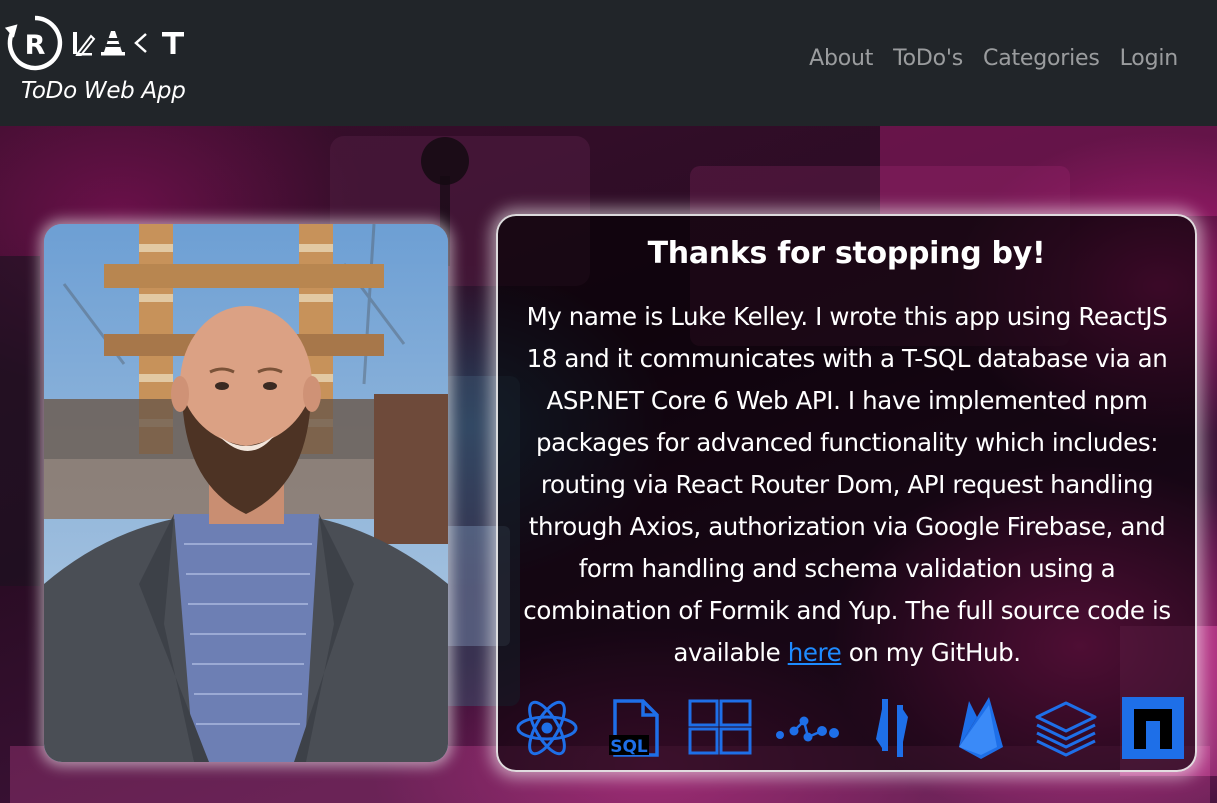  What do you see at coordinates (841, 58) in the screenshot?
I see `nav-link-about: About` at bounding box center [841, 58].